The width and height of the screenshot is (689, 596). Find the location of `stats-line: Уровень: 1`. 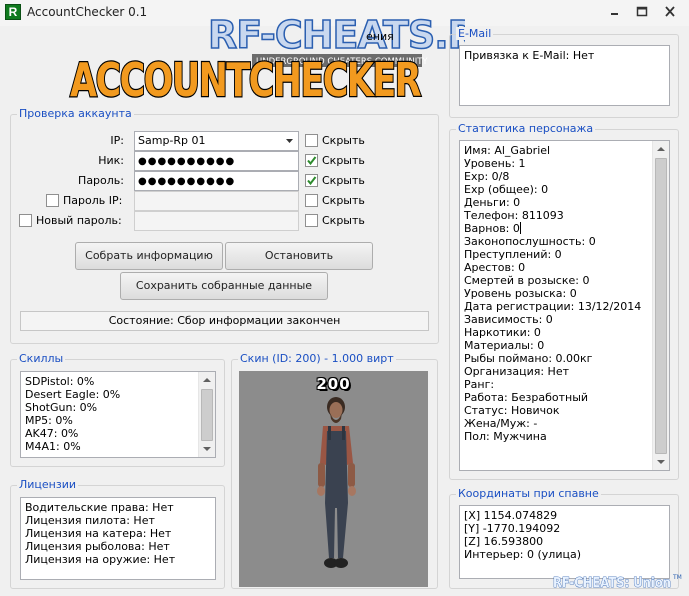

stats-line: Уровень: 1 is located at coordinates (495, 163).